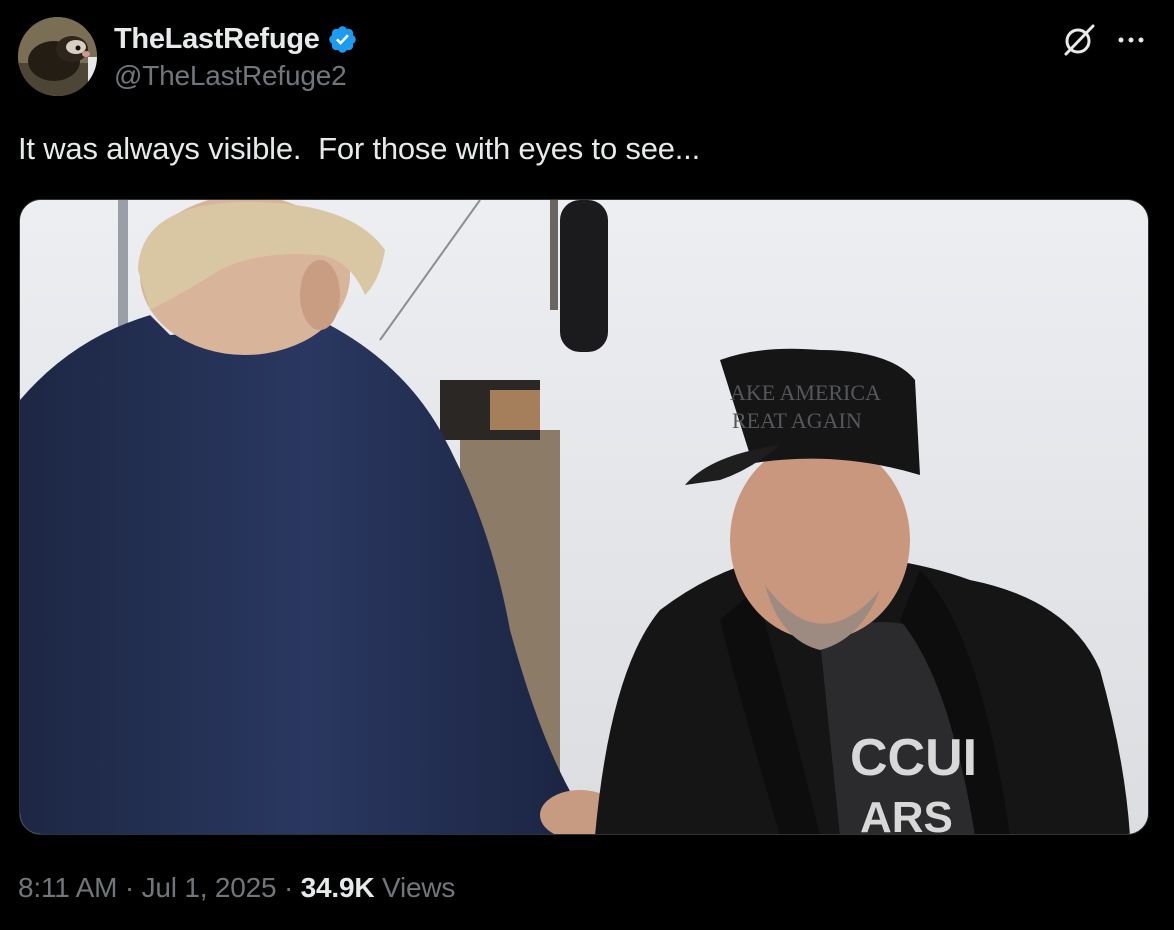 This screenshot has width=1174, height=930. What do you see at coordinates (797, 420) in the screenshot?
I see `cap-text-line2: REAT AGAIN` at bounding box center [797, 420].